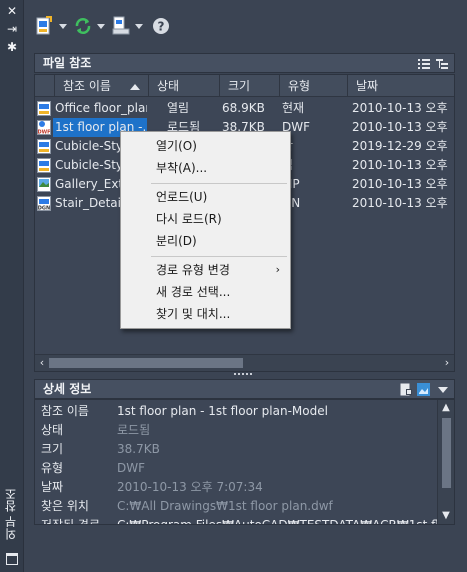 The height and width of the screenshot is (572, 467). What do you see at coordinates (225, 506) in the screenshot?
I see `detail-value: C:₩All Drawings₩1st floor plan.dwf` at bounding box center [225, 506].